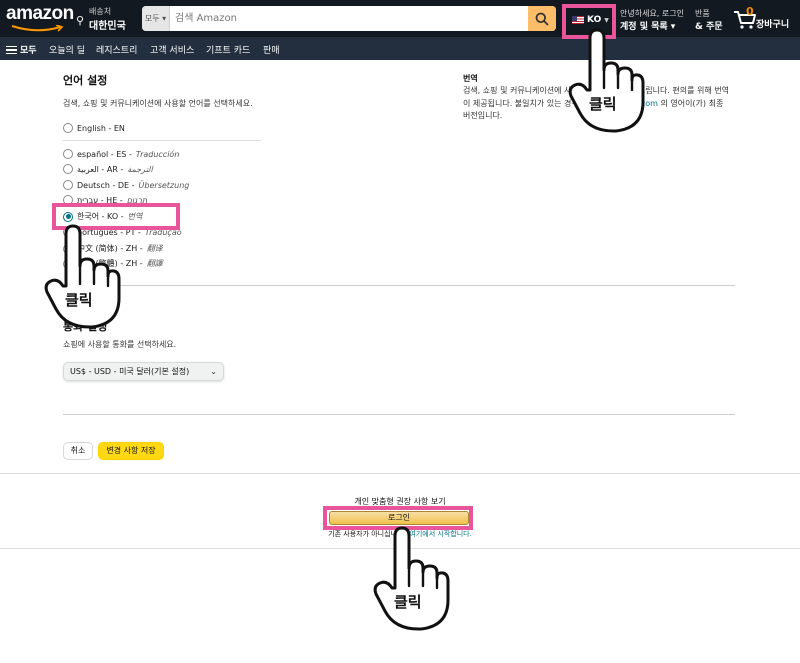 This screenshot has width=800, height=663. I want to click on language-option-note: Übersetzung, so click(164, 185).